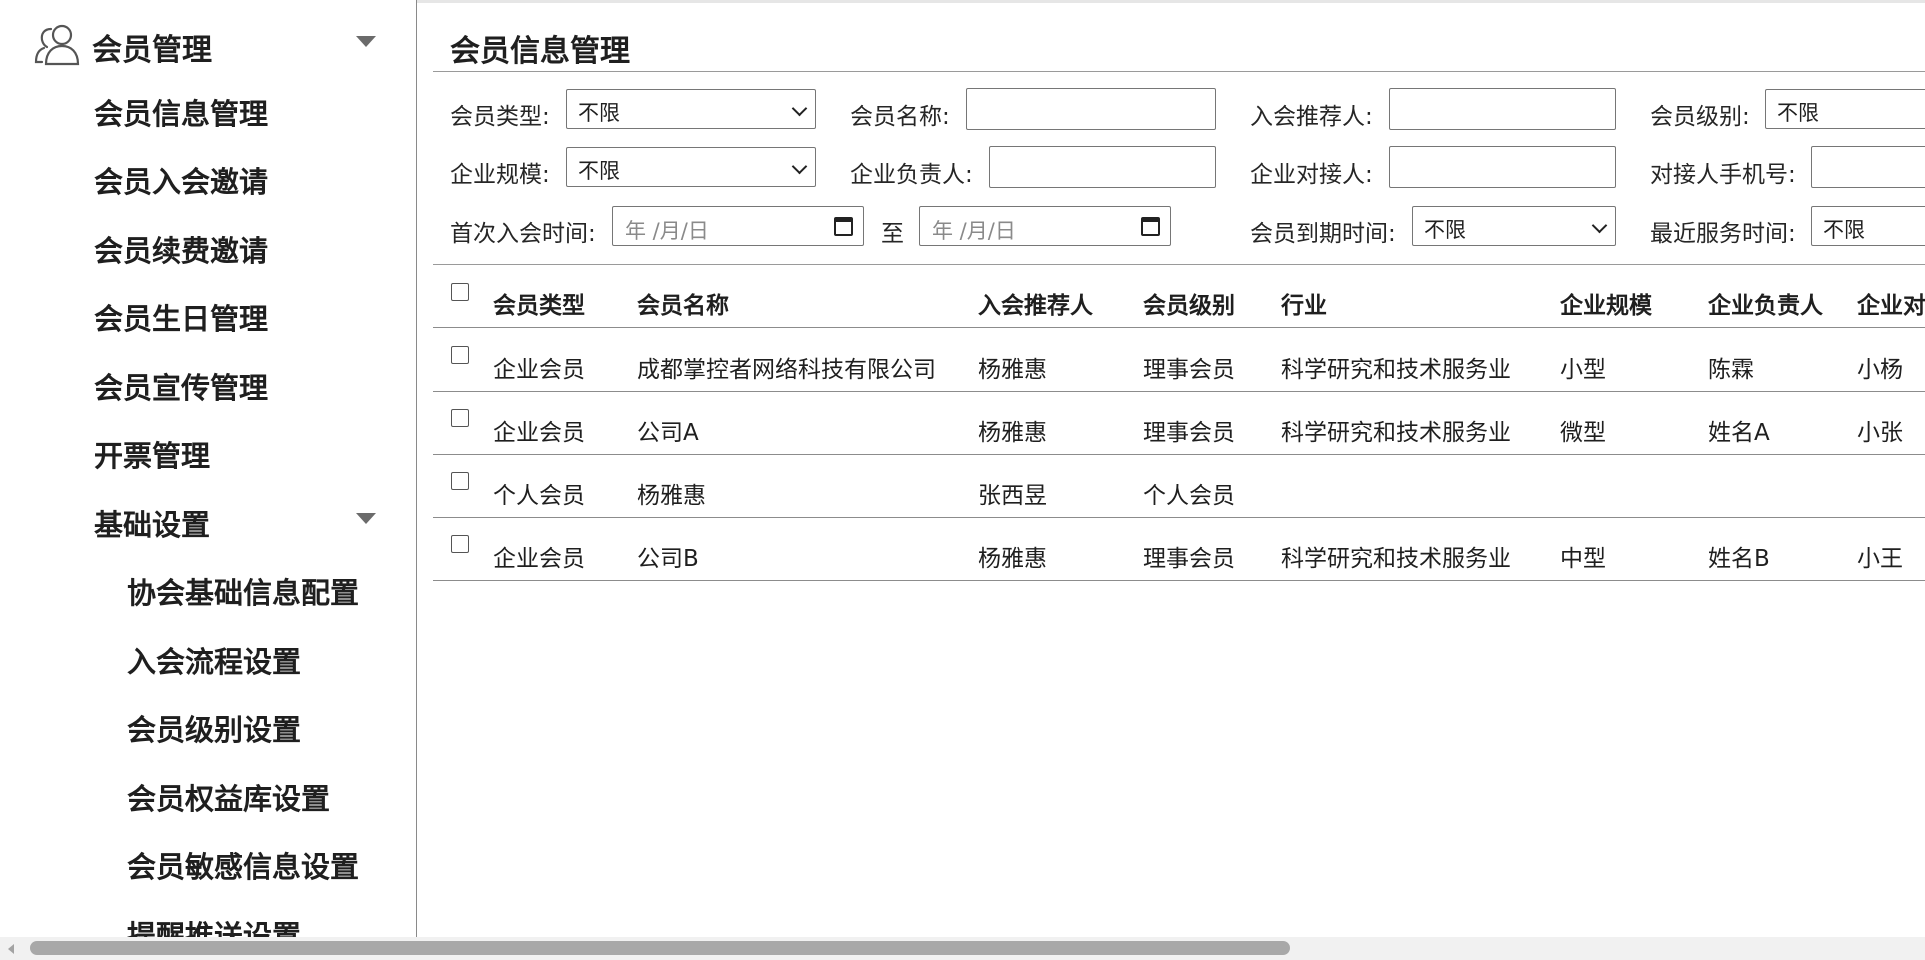  I want to click on member-level-label: 会员级别:, so click(1700, 117).